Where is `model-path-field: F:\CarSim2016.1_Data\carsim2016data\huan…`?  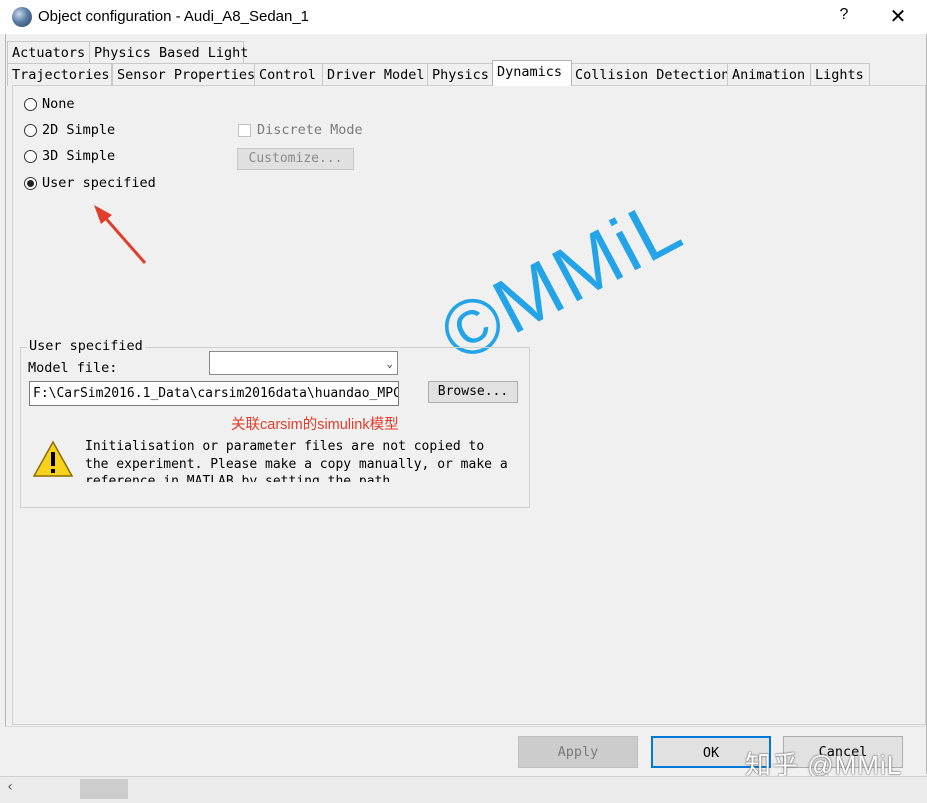 model-path-field: F:\CarSim2016.1_Data\carsim2016data\huan… is located at coordinates (214, 393).